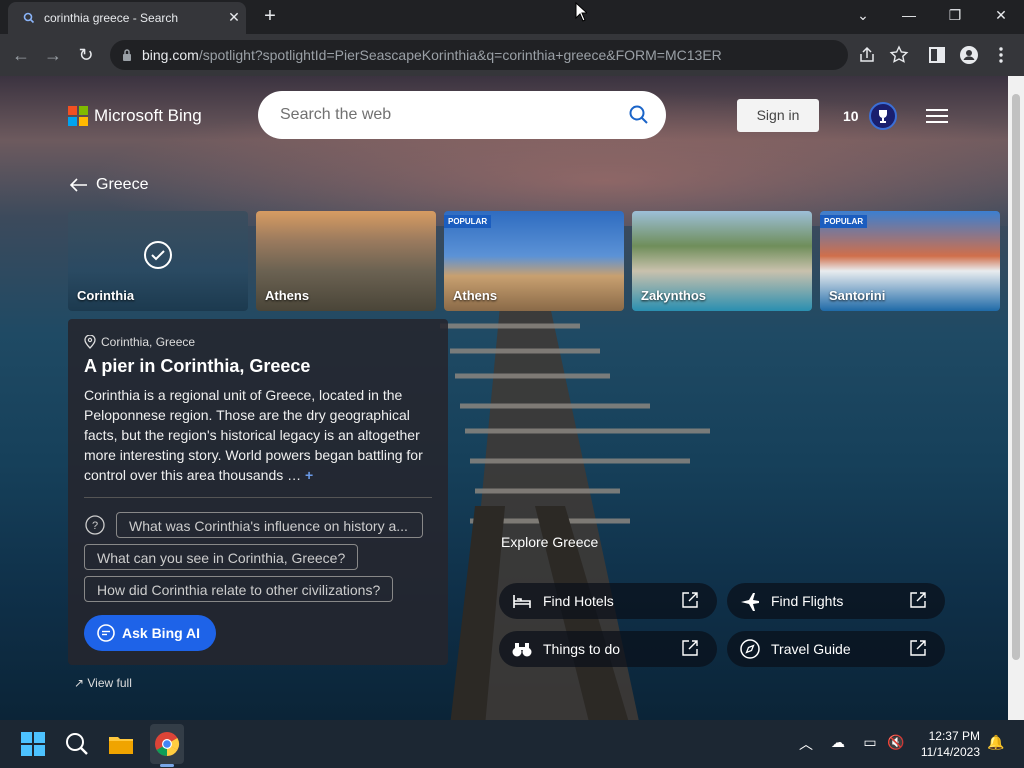 The width and height of the screenshot is (1024, 768). I want to click on clock-time: 12:37 PM, so click(954, 736).